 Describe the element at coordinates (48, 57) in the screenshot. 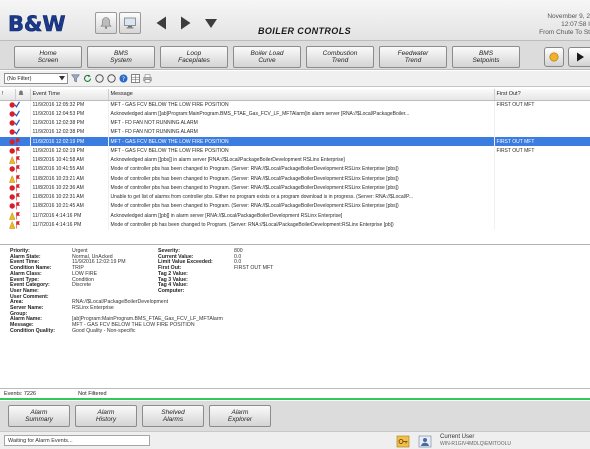

I see `nav-home-screen: Home Screen` at that location.